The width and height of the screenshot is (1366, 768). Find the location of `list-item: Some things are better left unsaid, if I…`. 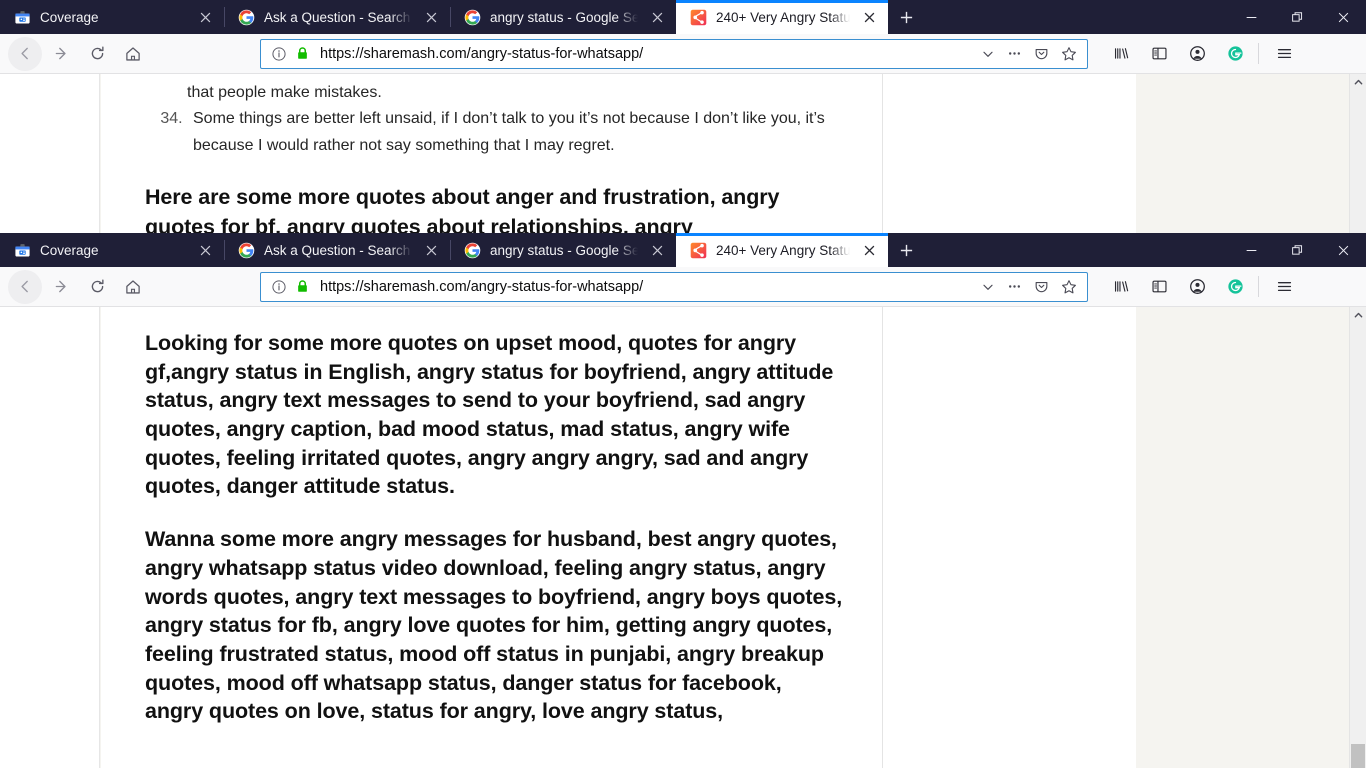

list-item: Some things are better left unsaid, if I… is located at coordinates (515, 132).